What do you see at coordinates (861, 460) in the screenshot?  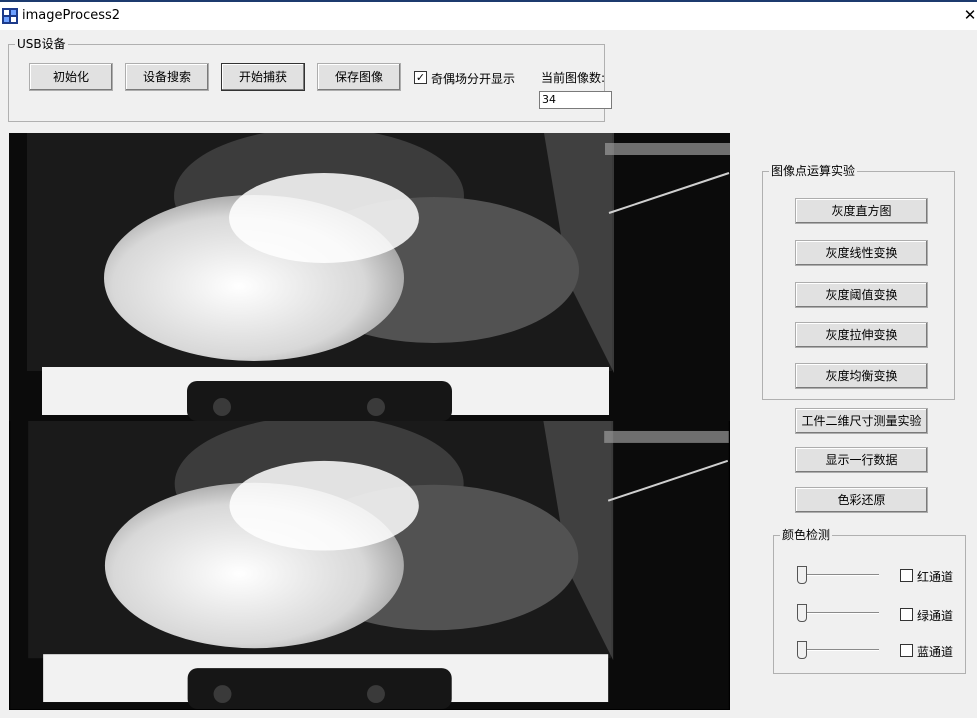 I see `show-row-data-button: 显示一行数据` at bounding box center [861, 460].